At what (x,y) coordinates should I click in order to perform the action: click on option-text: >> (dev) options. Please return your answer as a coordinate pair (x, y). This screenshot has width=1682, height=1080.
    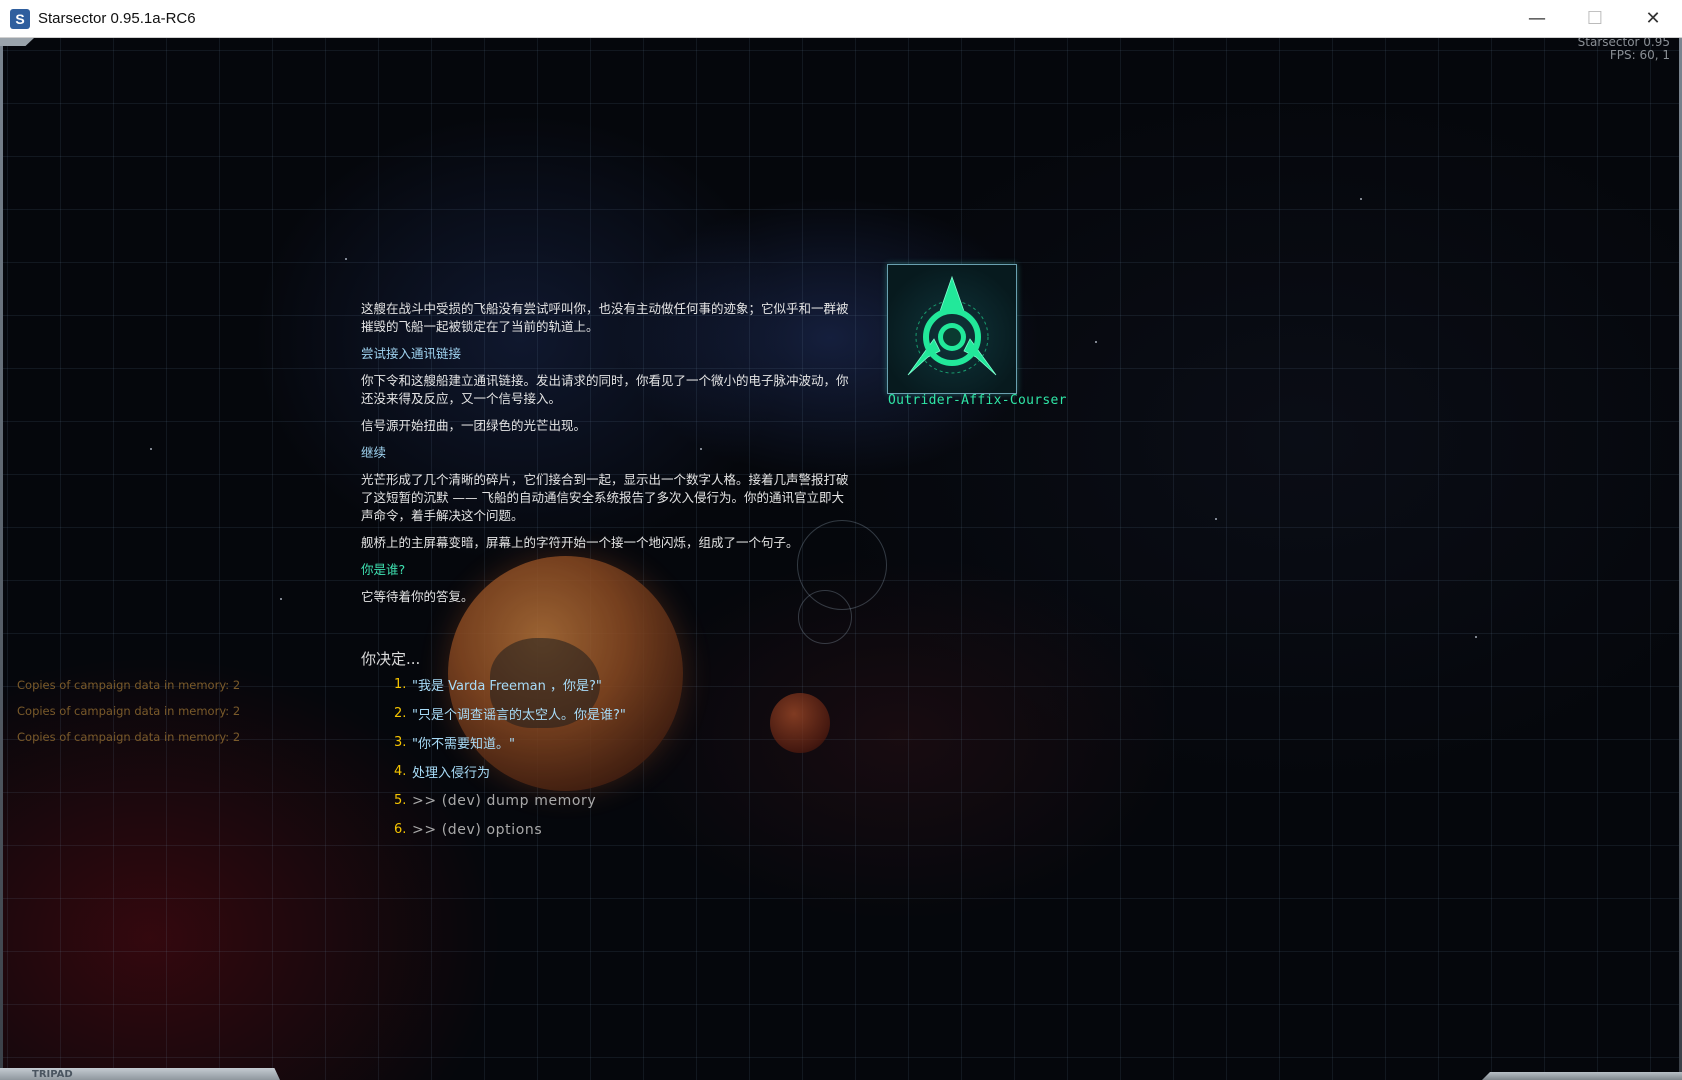
    Looking at the image, I should click on (477, 829).